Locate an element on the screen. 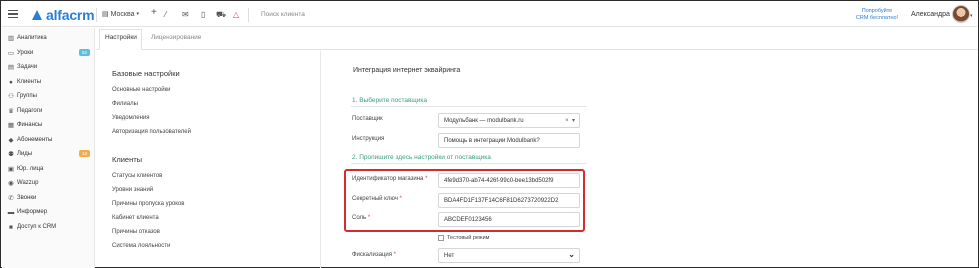 Image resolution: width=979 pixels, height=268 pixels. section-title-basic: Базовые настройки is located at coordinates (146, 73).